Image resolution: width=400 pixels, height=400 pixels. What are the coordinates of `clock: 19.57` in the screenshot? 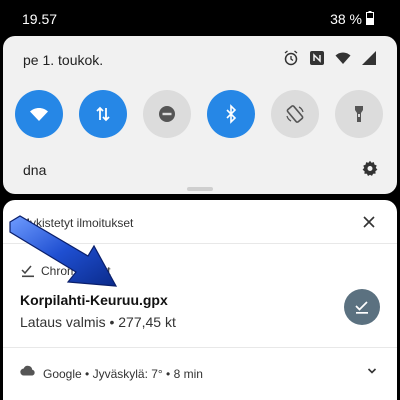 It's located at (40, 19).